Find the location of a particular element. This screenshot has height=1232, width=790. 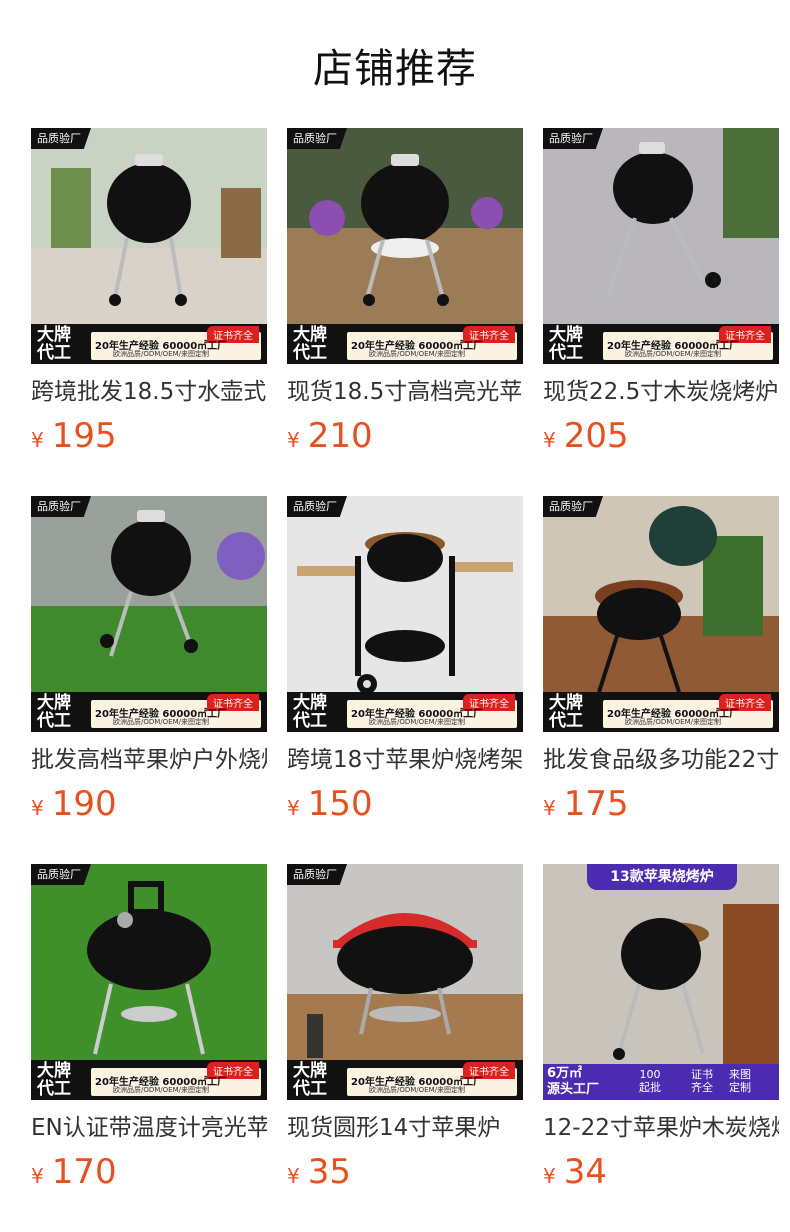

promo-top-label: 13款苹果烧烤炉 is located at coordinates (662, 877).